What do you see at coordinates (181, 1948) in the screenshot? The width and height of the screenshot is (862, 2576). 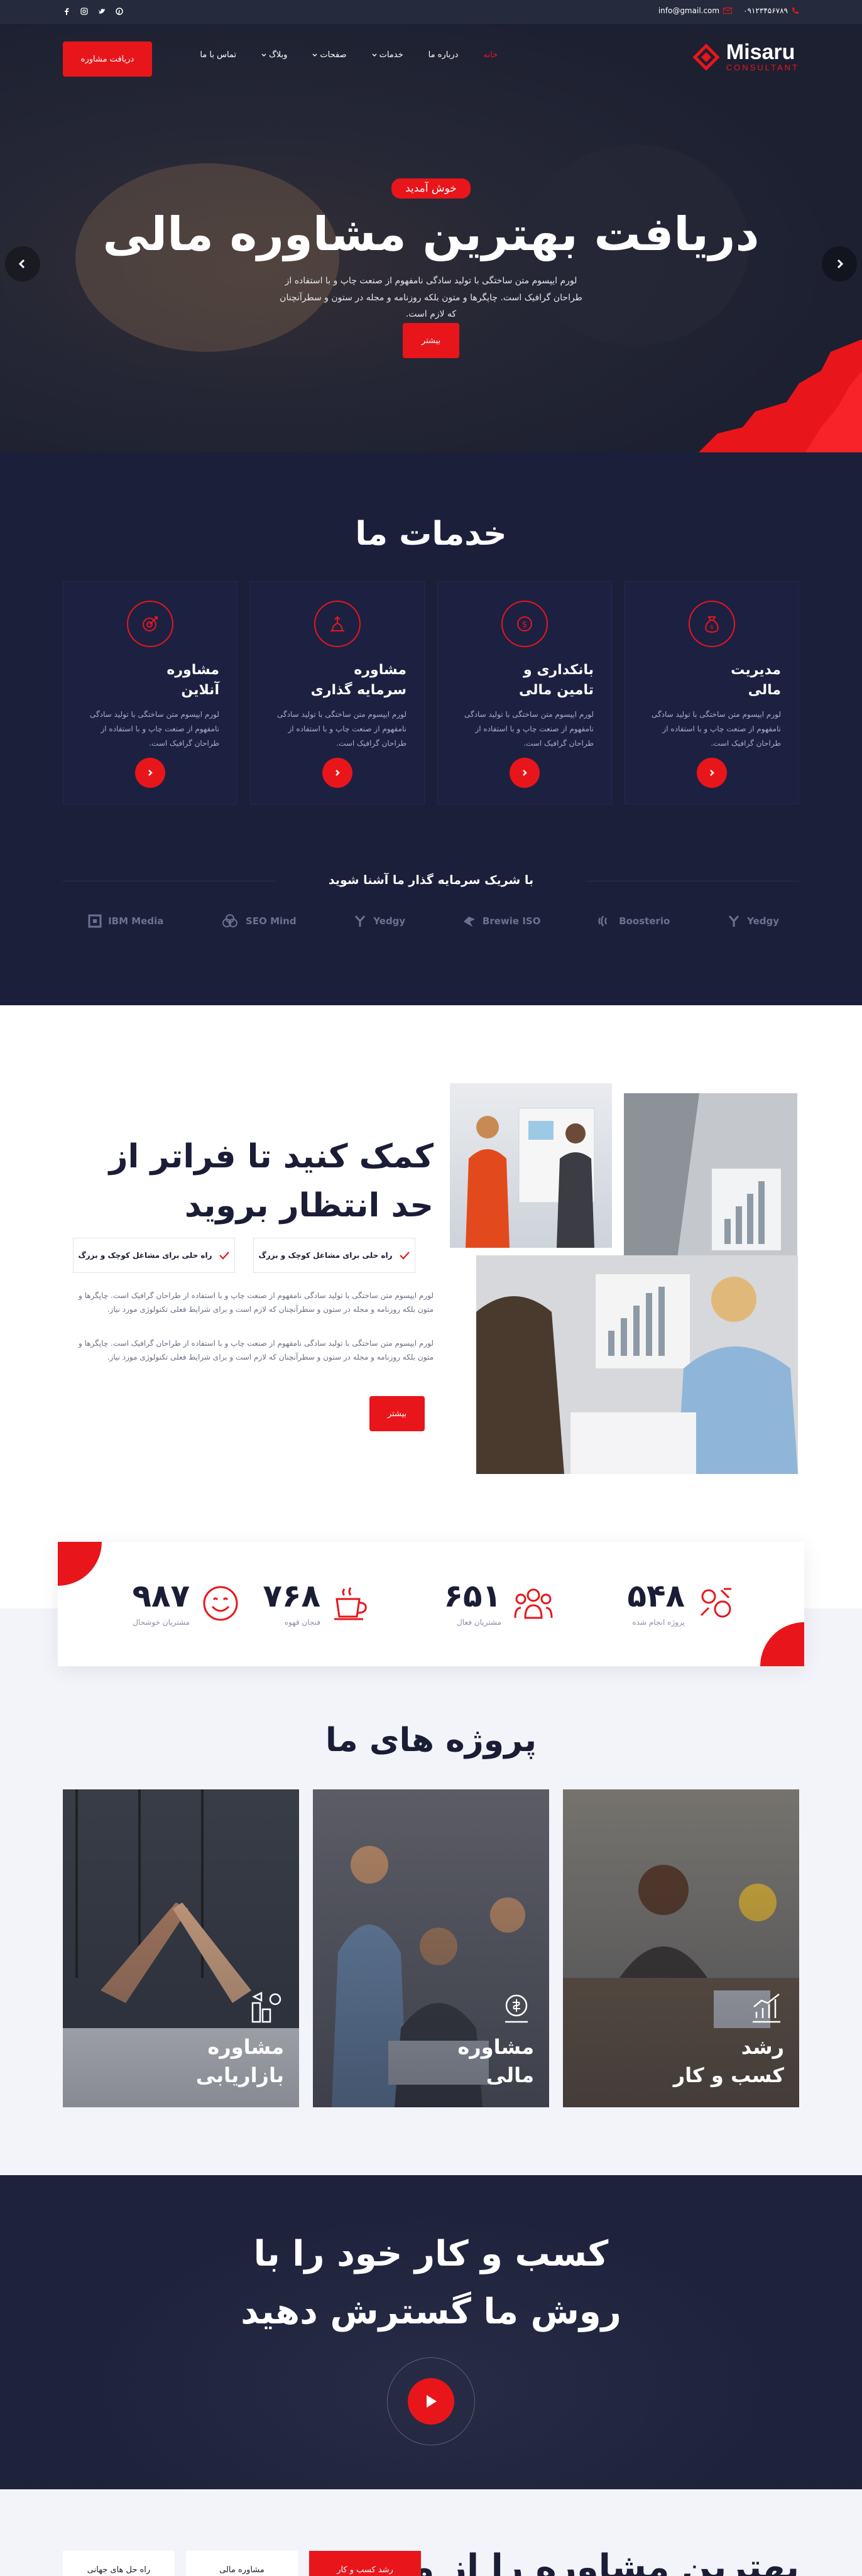 I see `project-card: مشاوره بازاریابی` at bounding box center [181, 1948].